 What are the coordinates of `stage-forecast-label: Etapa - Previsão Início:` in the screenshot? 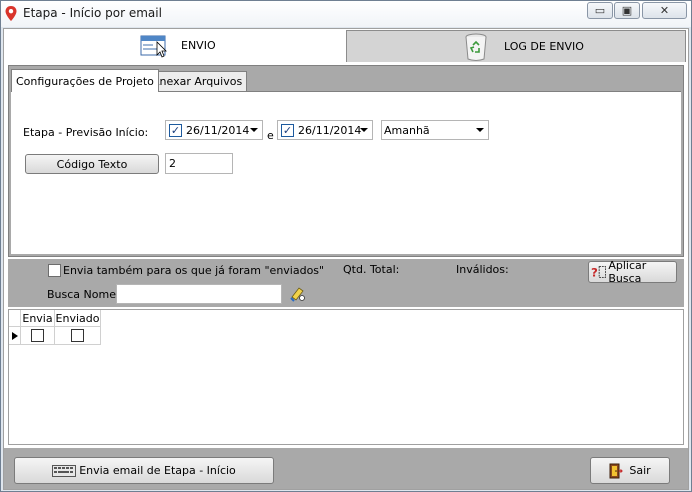 It's located at (86, 132).